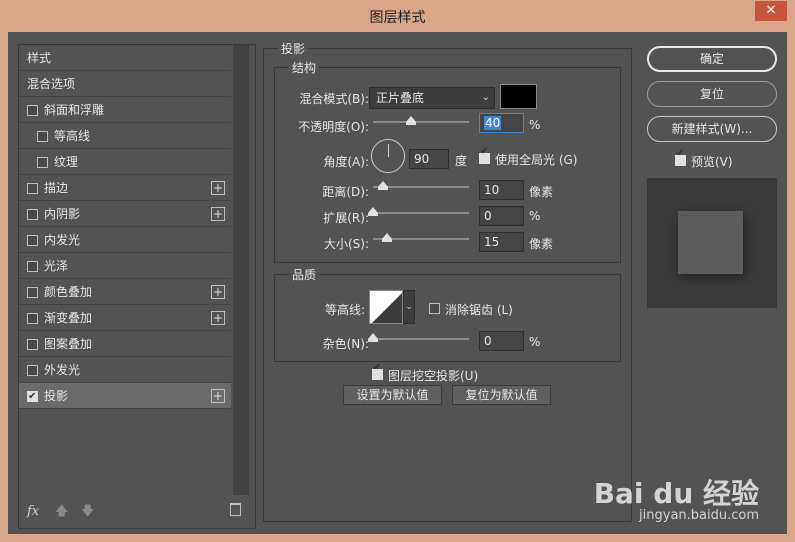 This screenshot has width=795, height=542. Describe the element at coordinates (434, 308) in the screenshot. I see `antialias-checkbox` at that location.